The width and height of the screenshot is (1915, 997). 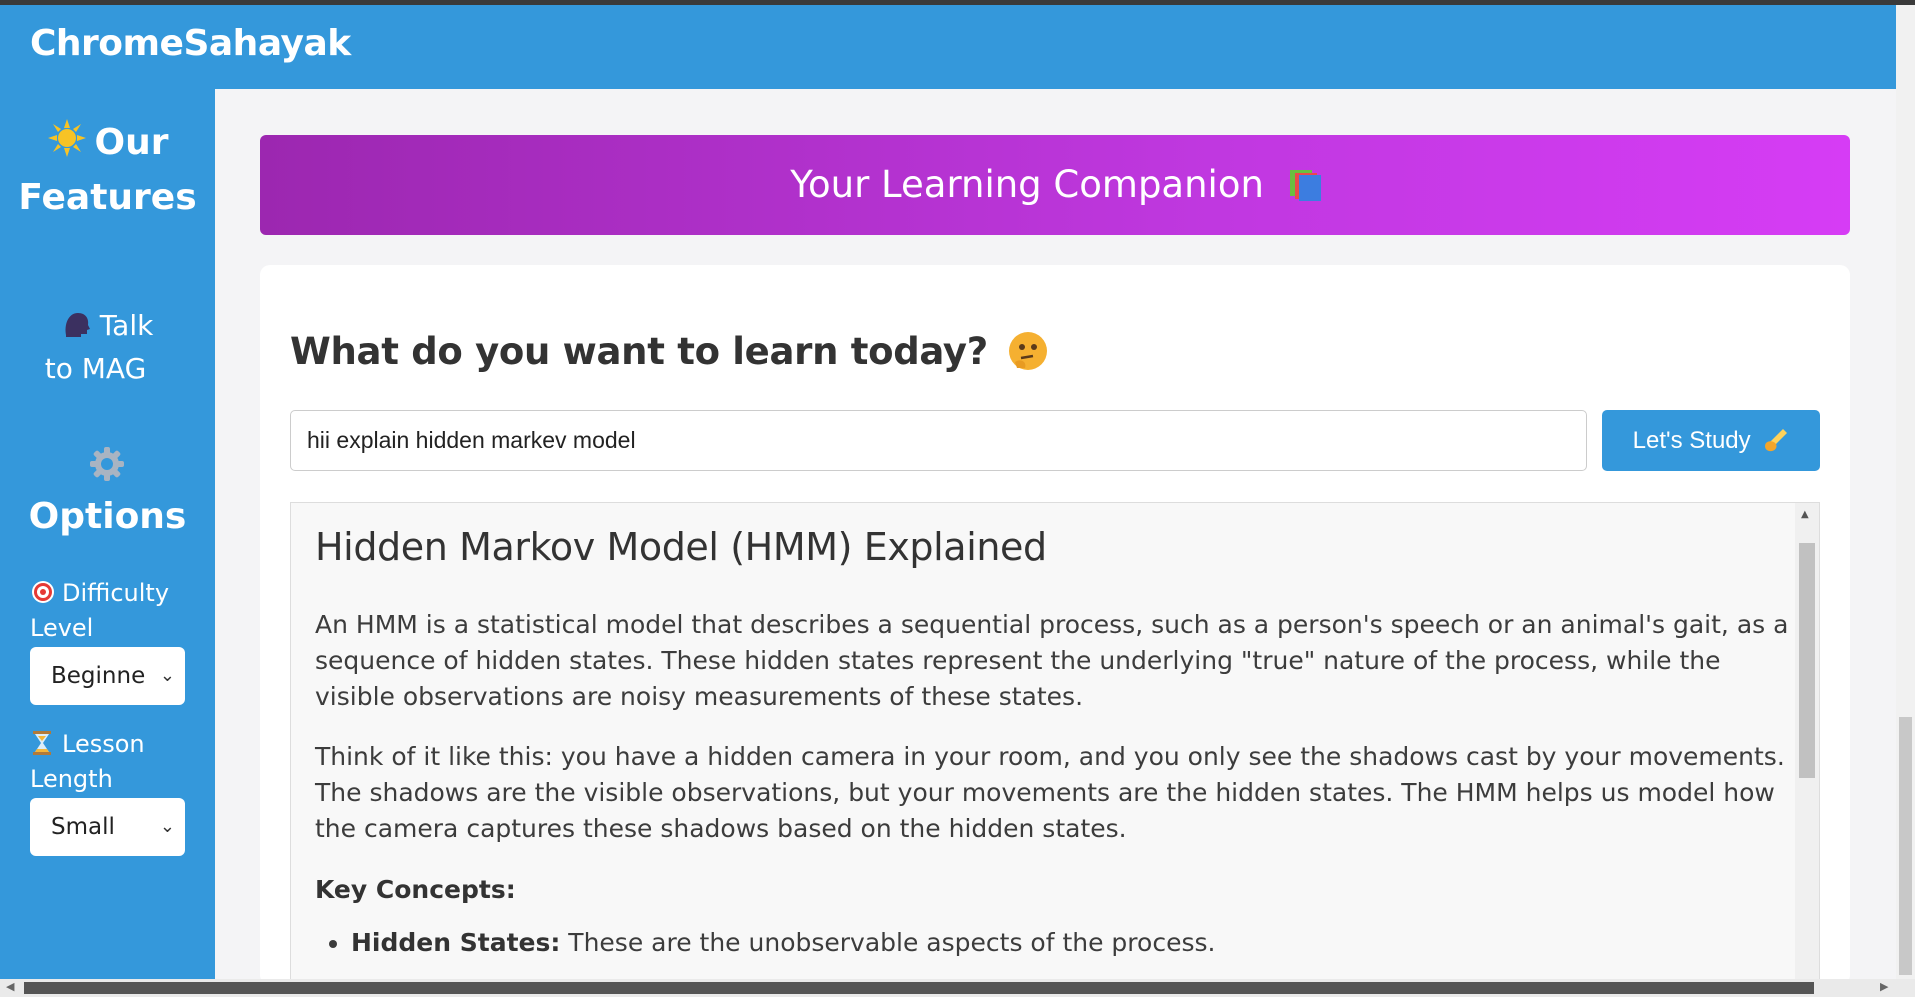 What do you see at coordinates (83, 827) in the screenshot?
I see `length-select-value: Small` at bounding box center [83, 827].